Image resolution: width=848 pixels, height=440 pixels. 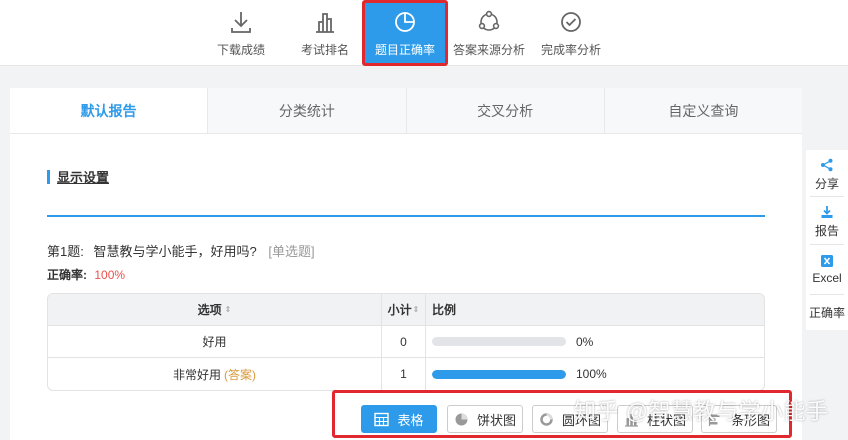 I want to click on section-divider, so click(x=406, y=216).